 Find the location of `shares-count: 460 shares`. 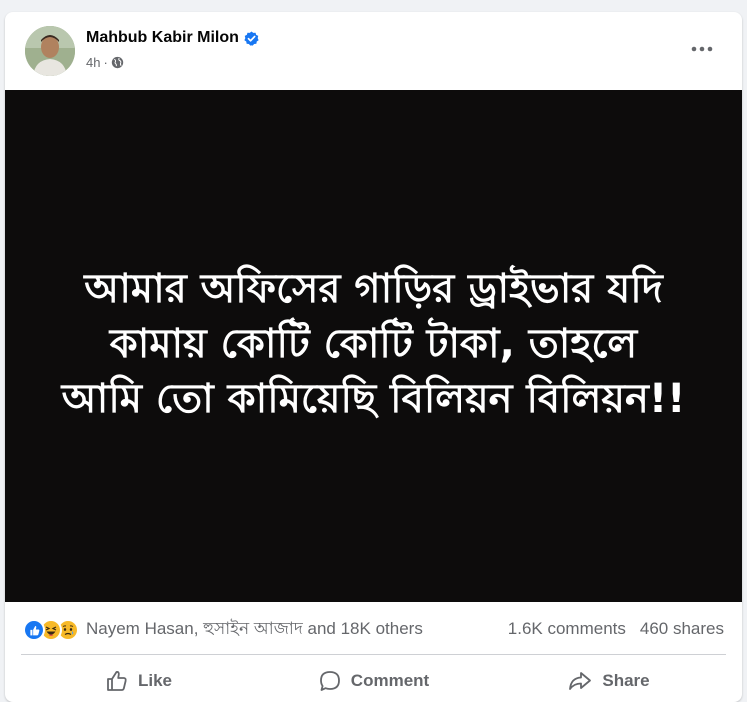

shares-count: 460 shares is located at coordinates (682, 629).